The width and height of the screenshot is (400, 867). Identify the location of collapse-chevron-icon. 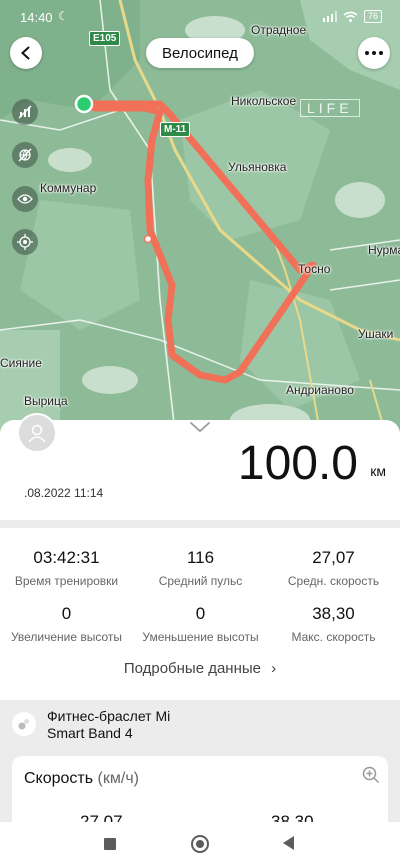
(200, 427).